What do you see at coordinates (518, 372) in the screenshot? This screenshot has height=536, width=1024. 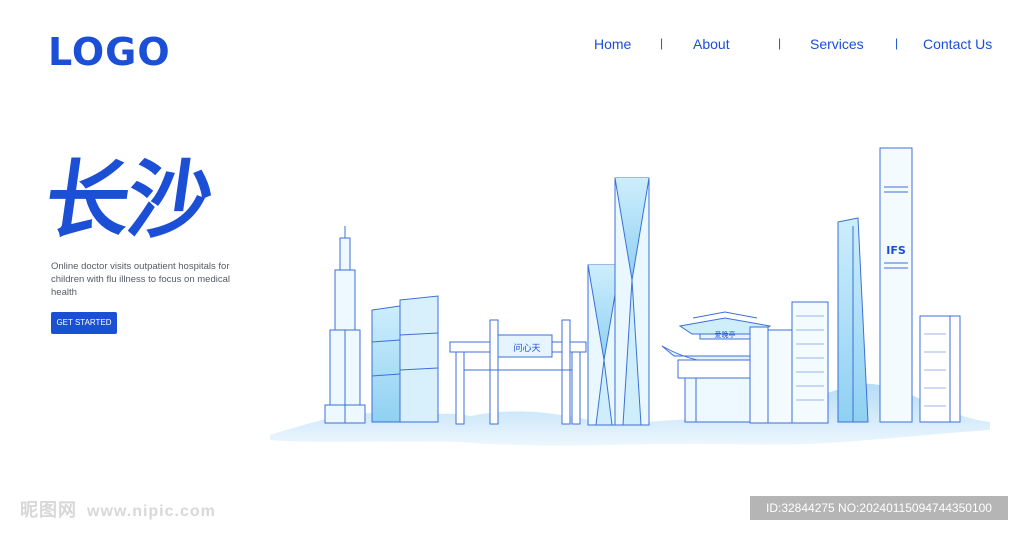 I see `archway-gate` at bounding box center [518, 372].